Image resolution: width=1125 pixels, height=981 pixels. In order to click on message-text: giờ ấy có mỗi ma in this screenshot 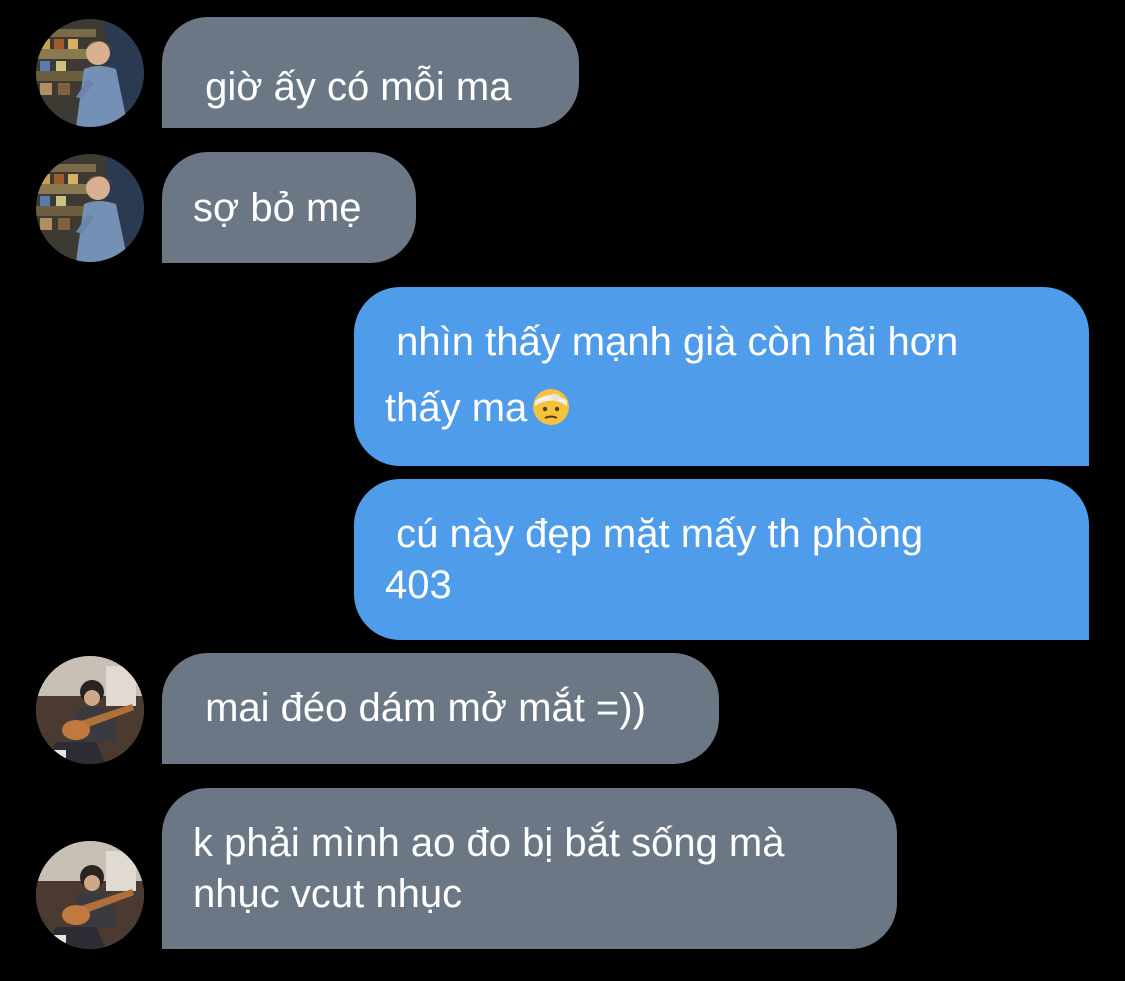, I will do `click(353, 87)`.